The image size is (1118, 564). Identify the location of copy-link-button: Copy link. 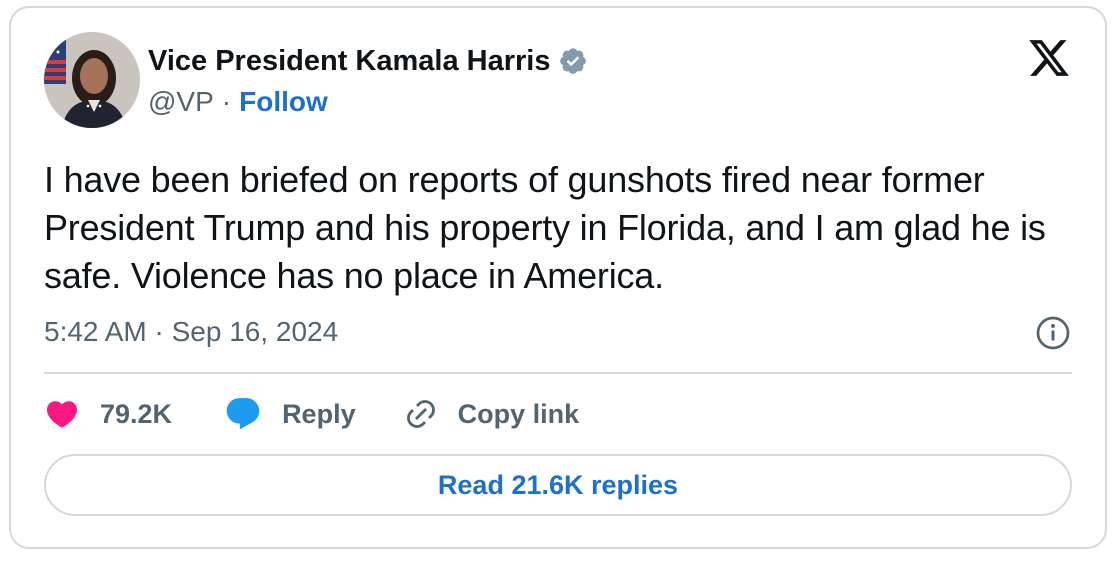
(492, 414).